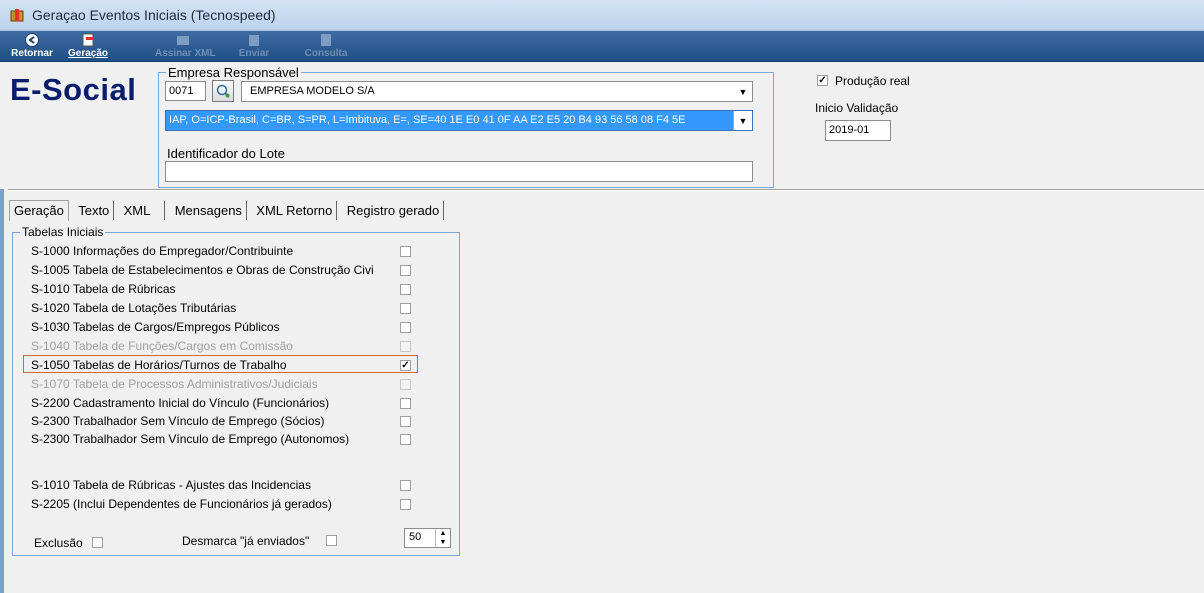 The height and width of the screenshot is (593, 1204). Describe the element at coordinates (254, 47) in the screenshot. I see `enviar-button: Enviar` at that location.